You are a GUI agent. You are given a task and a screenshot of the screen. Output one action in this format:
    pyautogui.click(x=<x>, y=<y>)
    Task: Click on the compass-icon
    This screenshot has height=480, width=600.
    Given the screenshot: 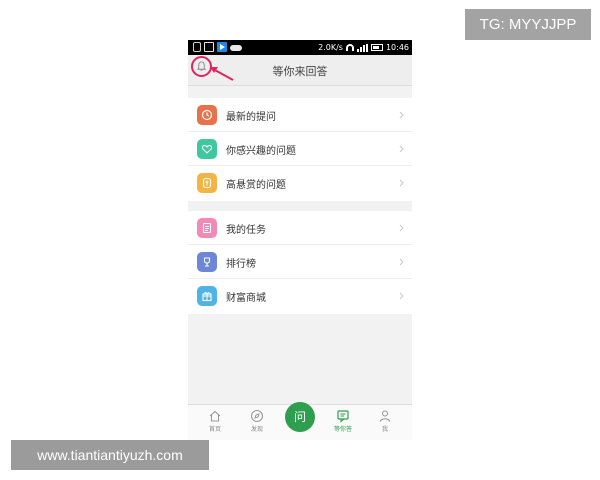 What is the action you would take?
    pyautogui.click(x=257, y=416)
    